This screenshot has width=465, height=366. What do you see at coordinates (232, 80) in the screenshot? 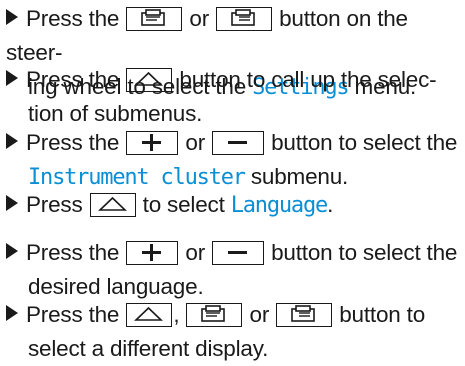
I see `step-2-line-1: Press the button to call up the selec-` at bounding box center [232, 80].